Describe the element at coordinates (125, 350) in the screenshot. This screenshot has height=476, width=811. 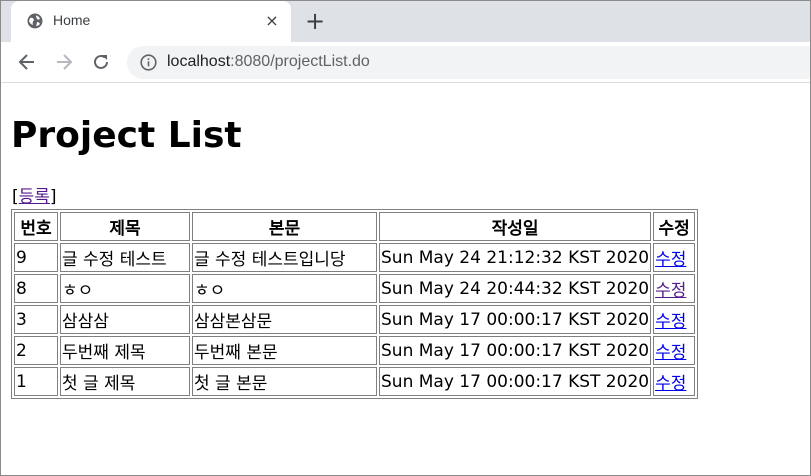
I see `cell-title: 두번째 제목` at that location.